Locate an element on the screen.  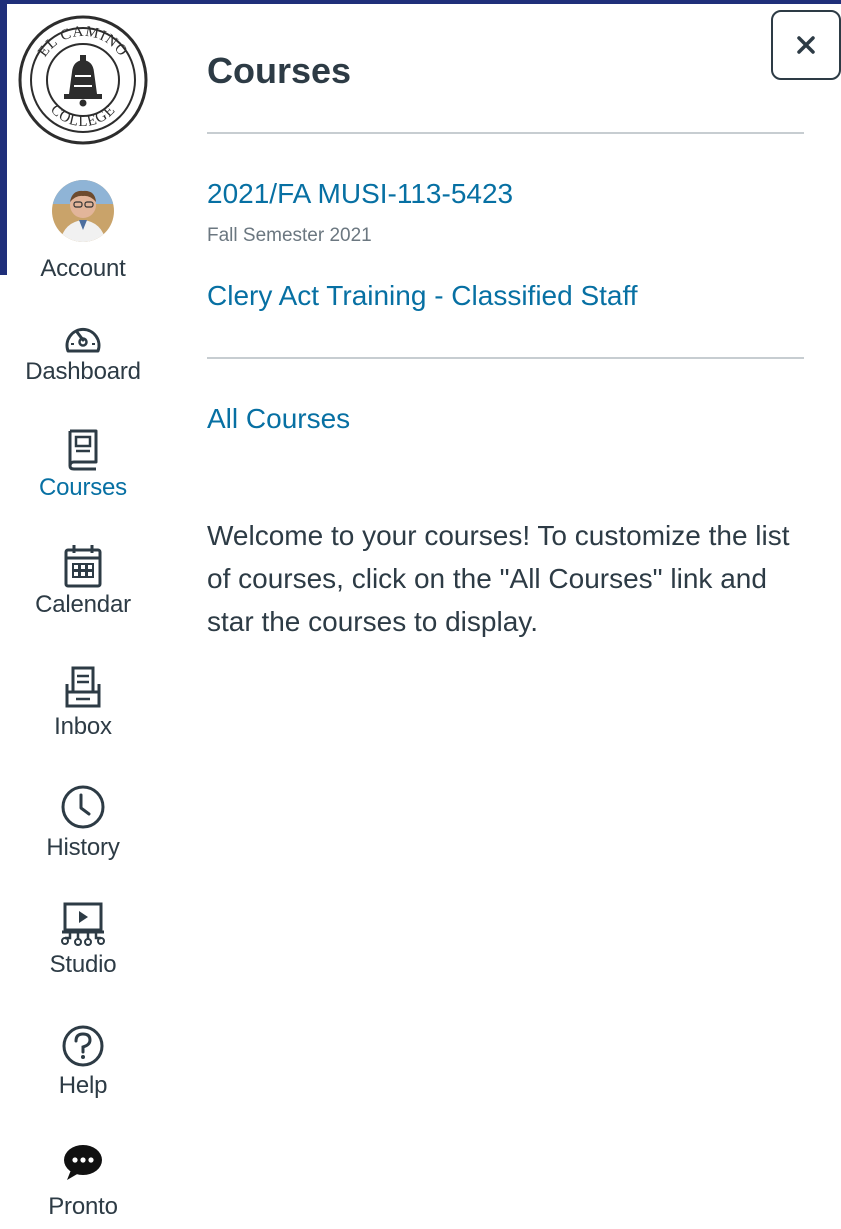
nav-label-pronto: Pronto is located at coordinates (83, 1206).